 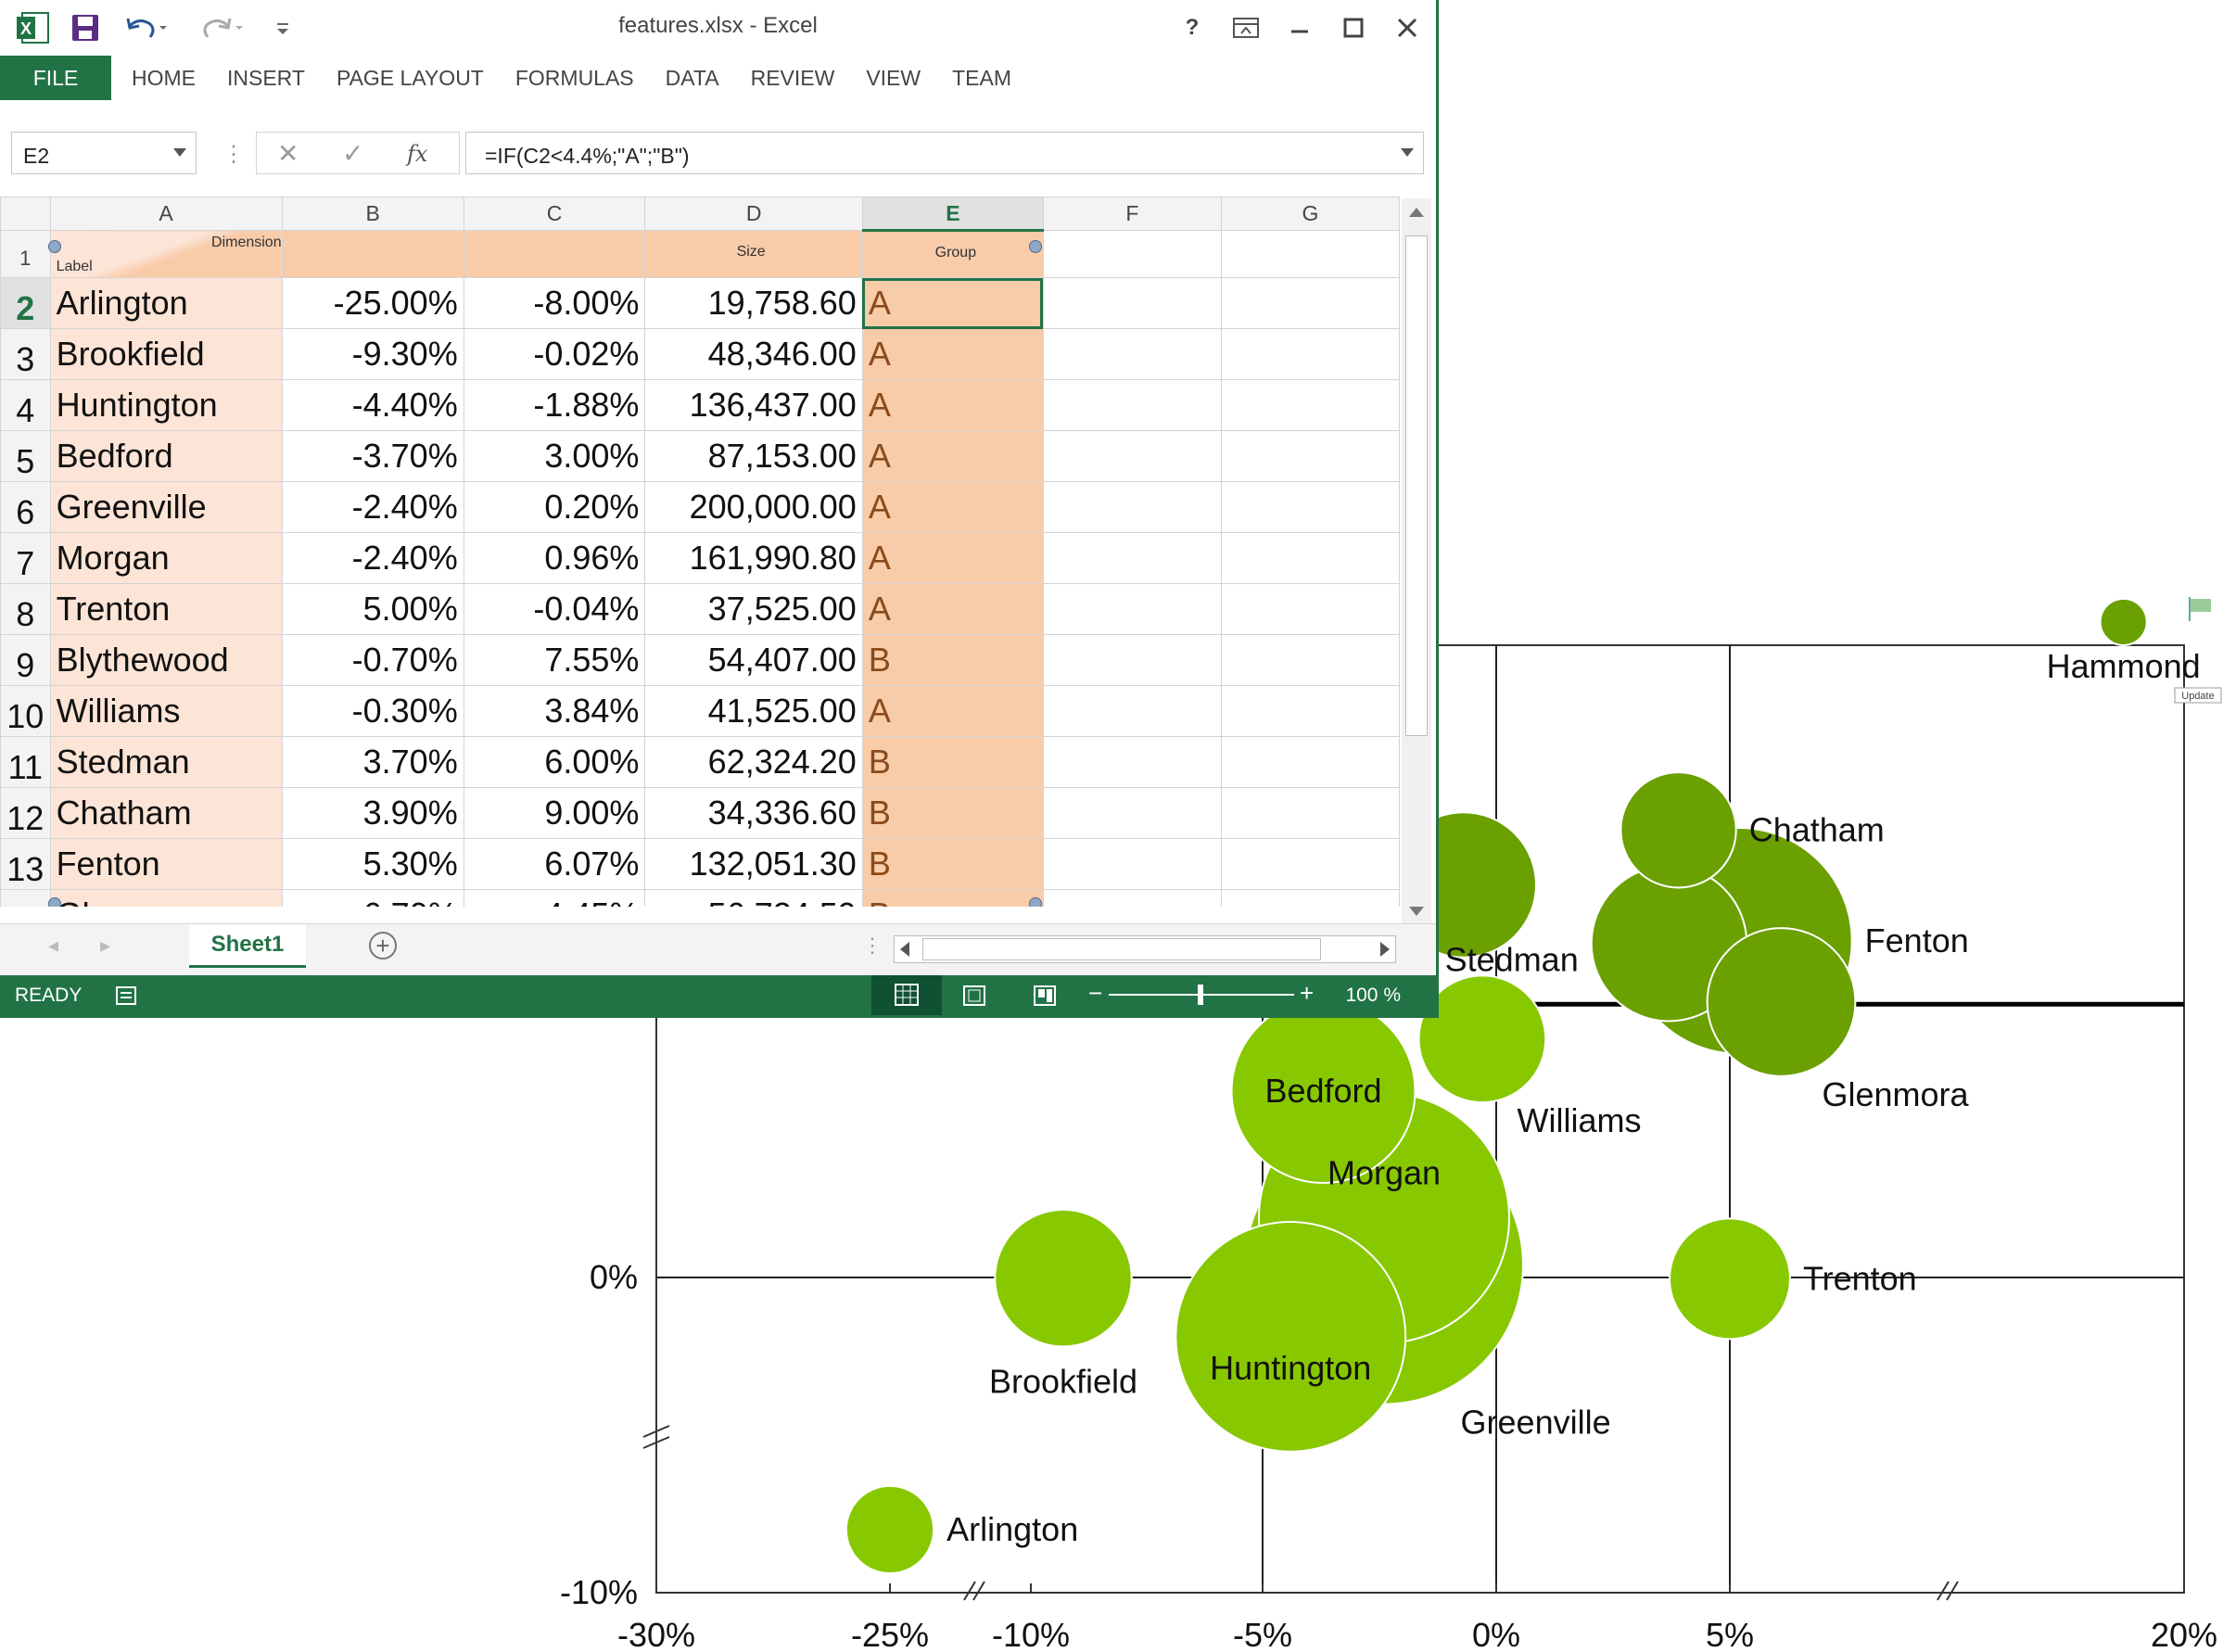 I want to click on cell-label: Williams, so click(x=166, y=711).